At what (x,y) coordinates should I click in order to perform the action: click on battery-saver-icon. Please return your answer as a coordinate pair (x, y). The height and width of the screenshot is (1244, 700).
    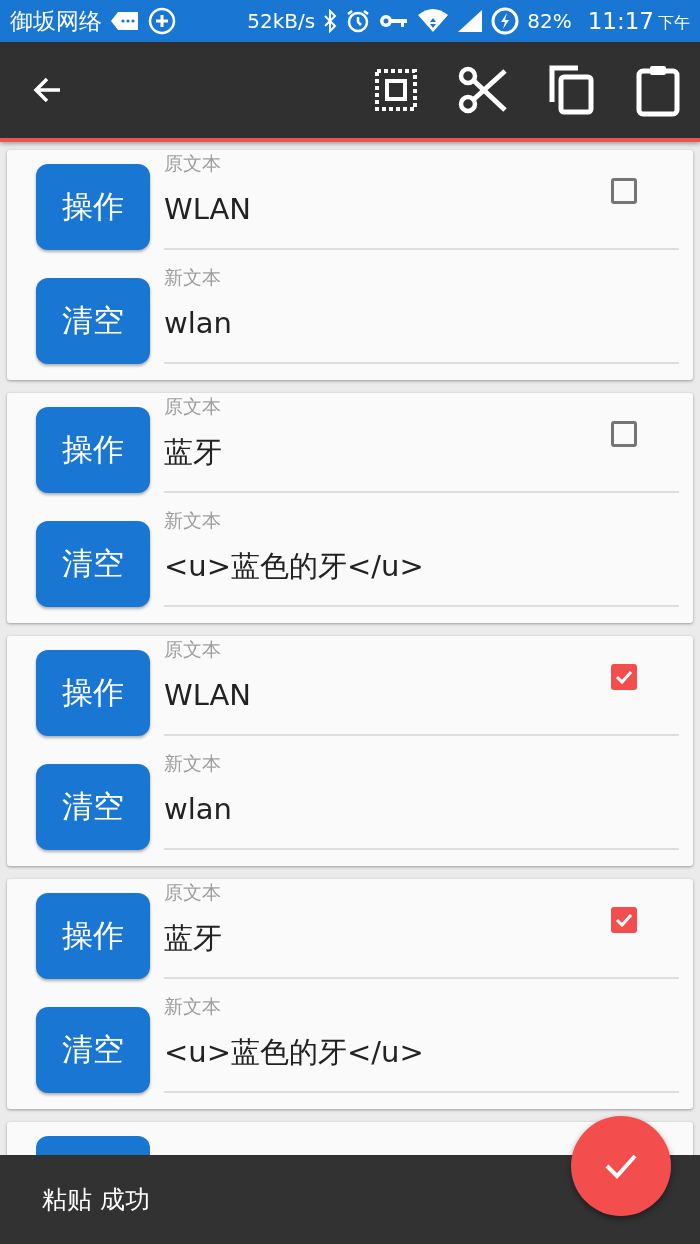
    Looking at the image, I should click on (505, 21).